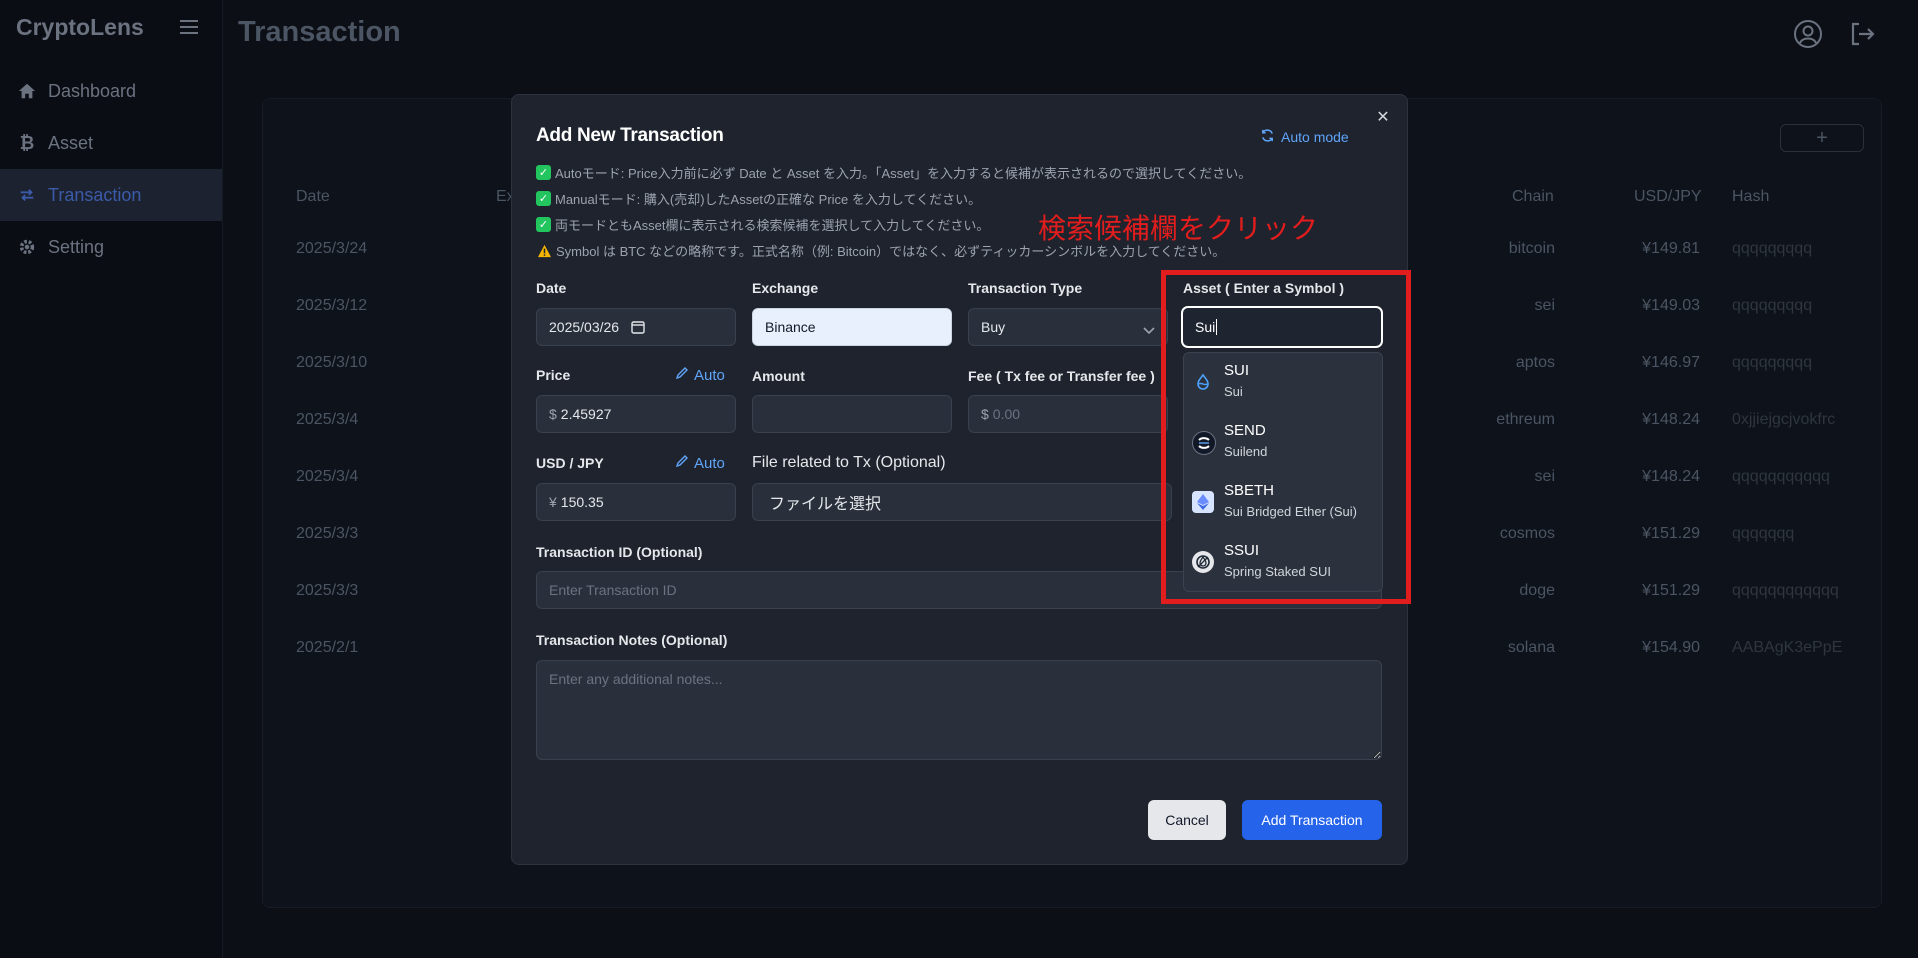 The width and height of the screenshot is (1918, 958). I want to click on sidebar-item-label: Asset, so click(71, 142).